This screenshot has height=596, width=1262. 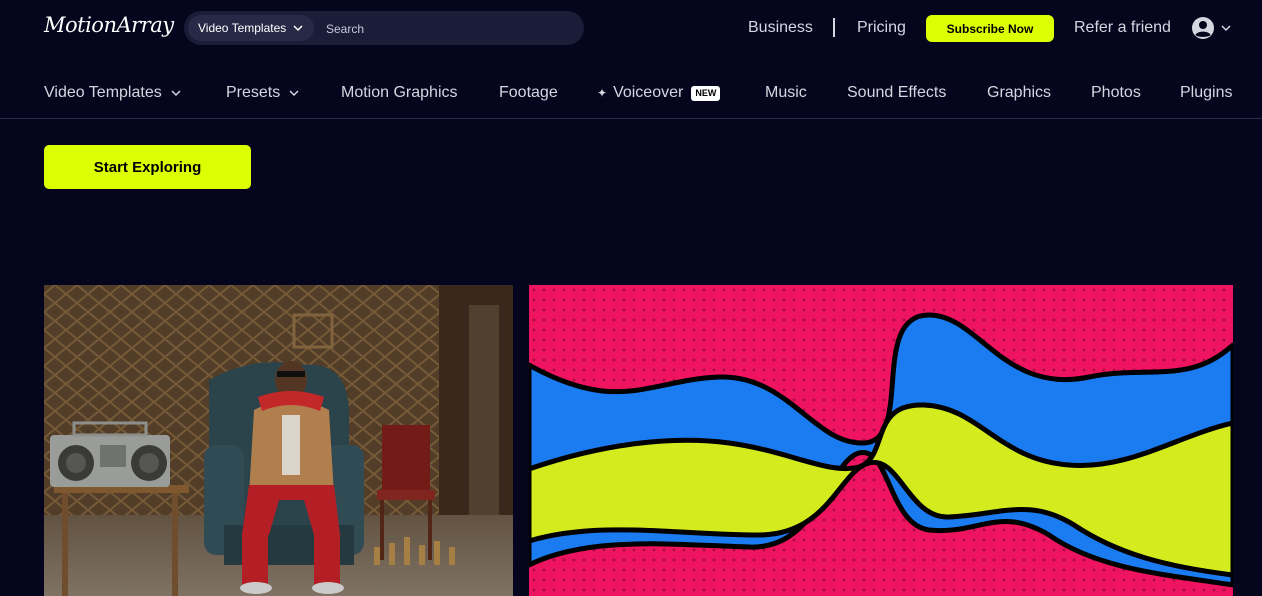 I want to click on nav-item-label: Presets, so click(x=253, y=92).